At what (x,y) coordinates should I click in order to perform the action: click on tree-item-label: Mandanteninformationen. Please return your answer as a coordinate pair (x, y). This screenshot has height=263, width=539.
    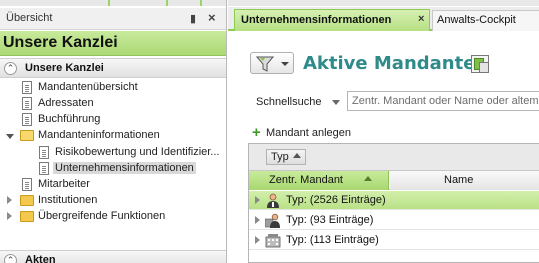
    Looking at the image, I should click on (99, 135).